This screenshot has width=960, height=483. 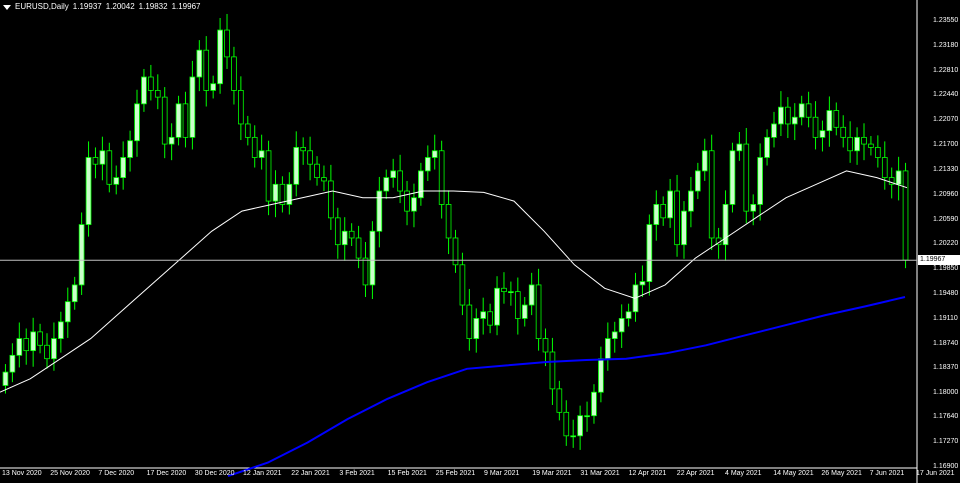 What do you see at coordinates (7, 7) in the screenshot?
I see `dropdown-triangle-icon` at bounding box center [7, 7].